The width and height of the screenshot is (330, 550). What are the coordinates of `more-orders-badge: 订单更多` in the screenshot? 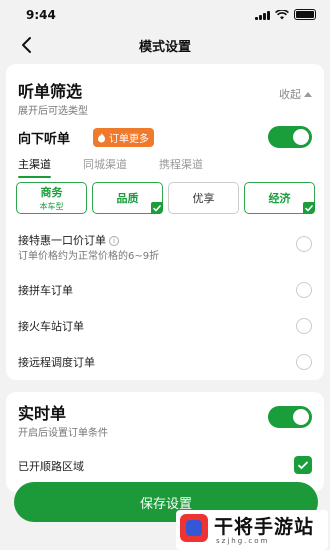 It's located at (123, 137).